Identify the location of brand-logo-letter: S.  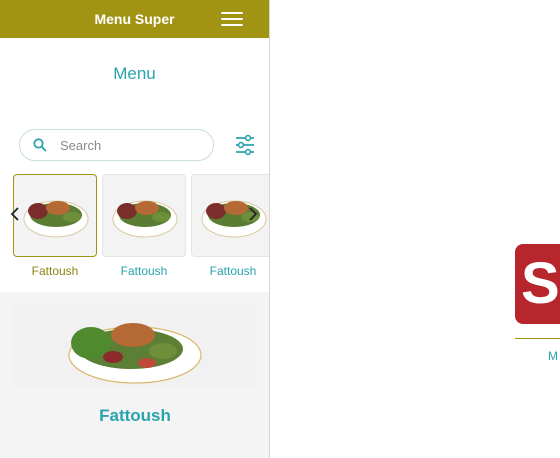
(540, 283).